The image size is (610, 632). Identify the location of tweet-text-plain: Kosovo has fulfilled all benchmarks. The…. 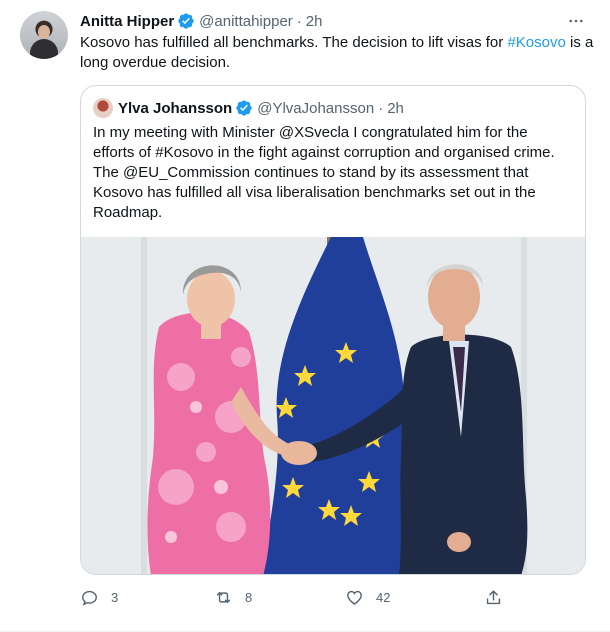
(294, 42).